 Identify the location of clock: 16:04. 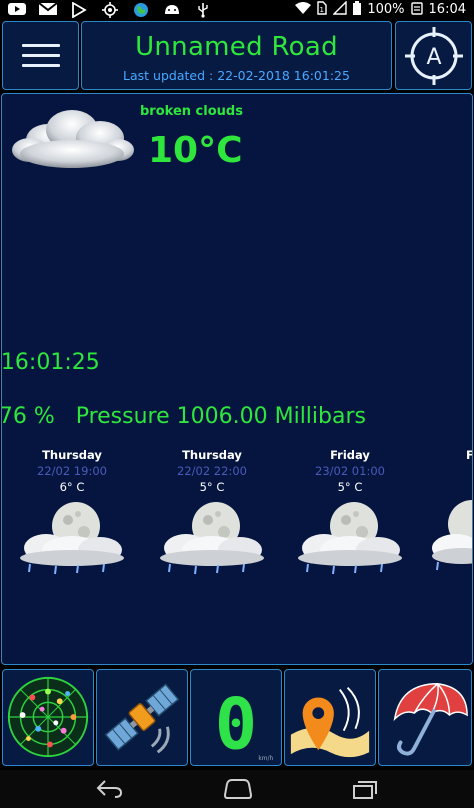
(447, 9).